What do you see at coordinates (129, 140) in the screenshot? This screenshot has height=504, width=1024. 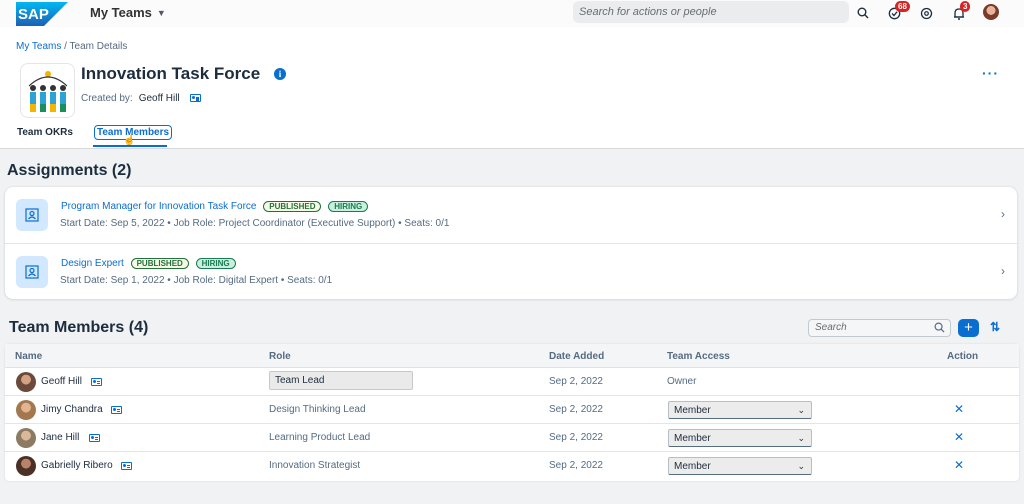 I see `hand-cursor-icon: ☝` at bounding box center [129, 140].